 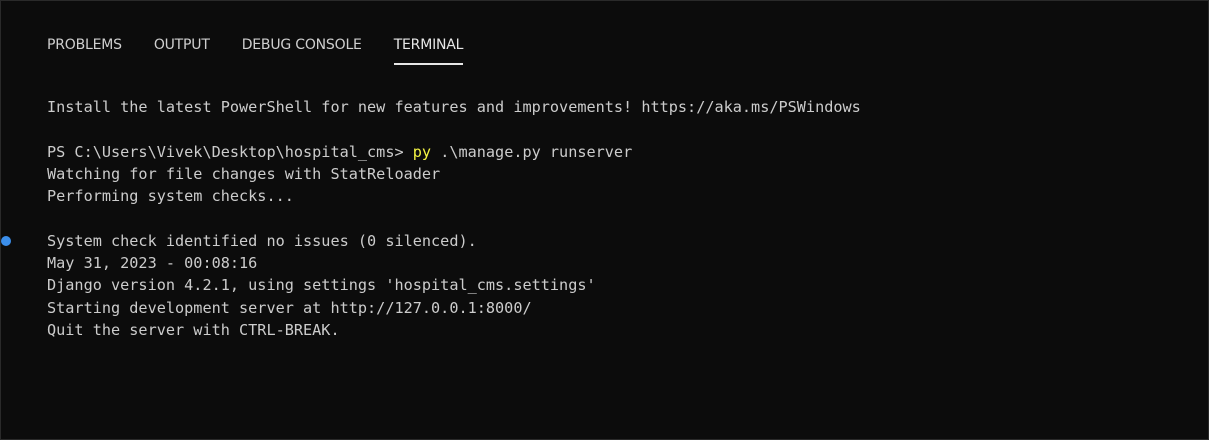 What do you see at coordinates (182, 45) in the screenshot?
I see `tab-output: OUTPUT` at bounding box center [182, 45].